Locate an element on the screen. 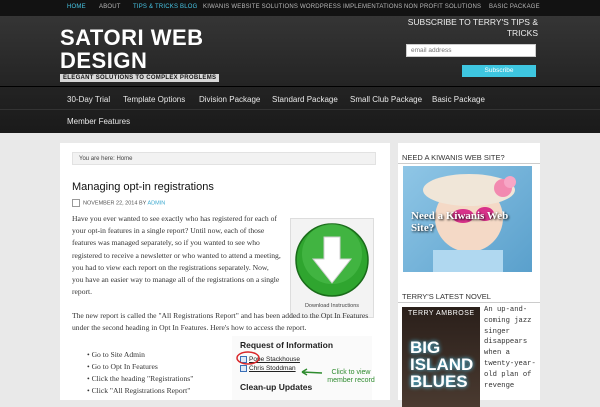  nav-basic-package: Basic Package is located at coordinates (458, 99).